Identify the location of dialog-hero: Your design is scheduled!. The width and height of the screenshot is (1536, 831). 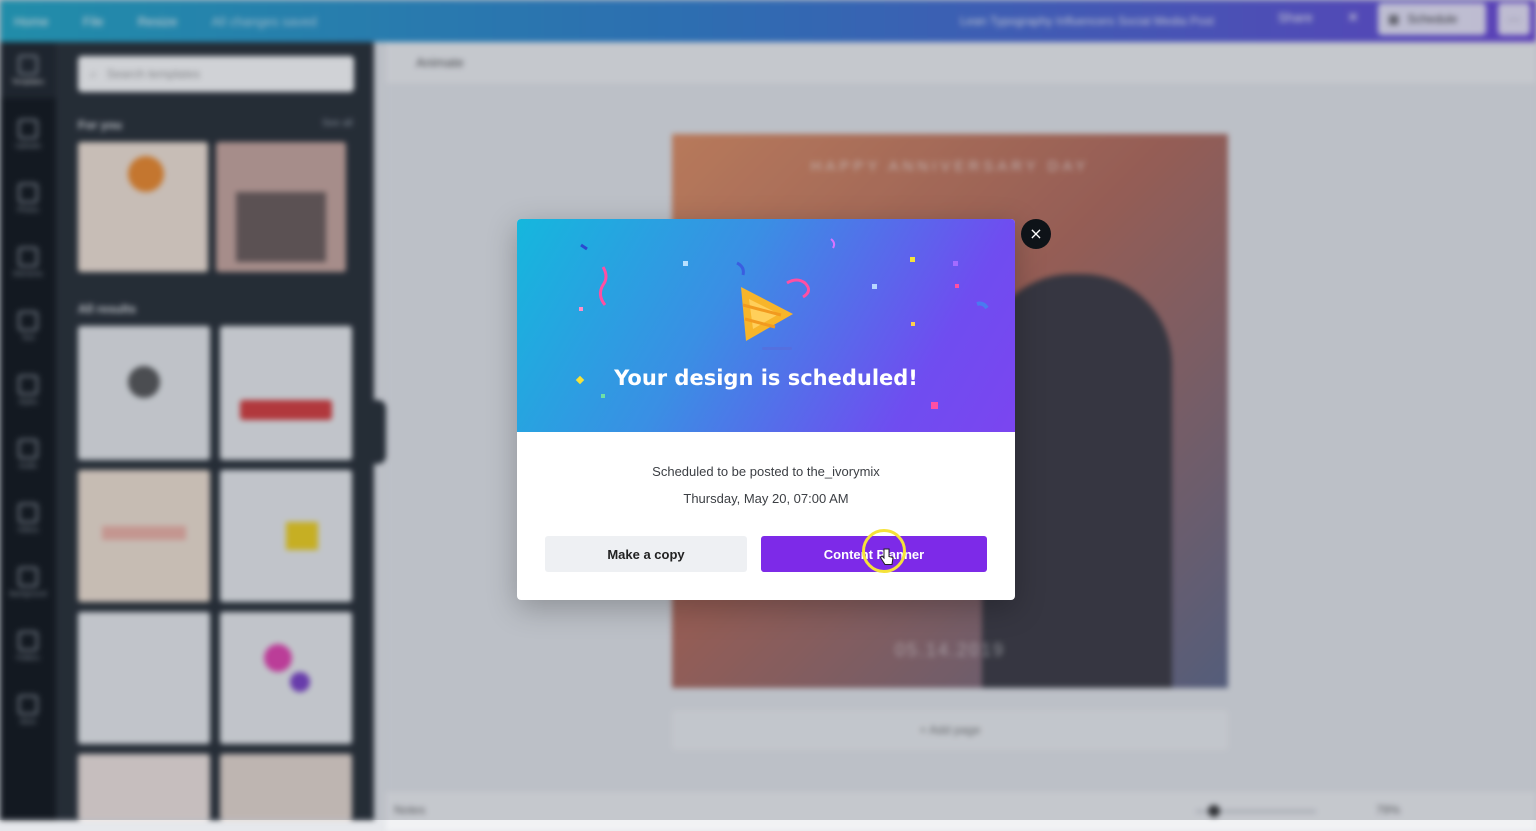
(766, 325).